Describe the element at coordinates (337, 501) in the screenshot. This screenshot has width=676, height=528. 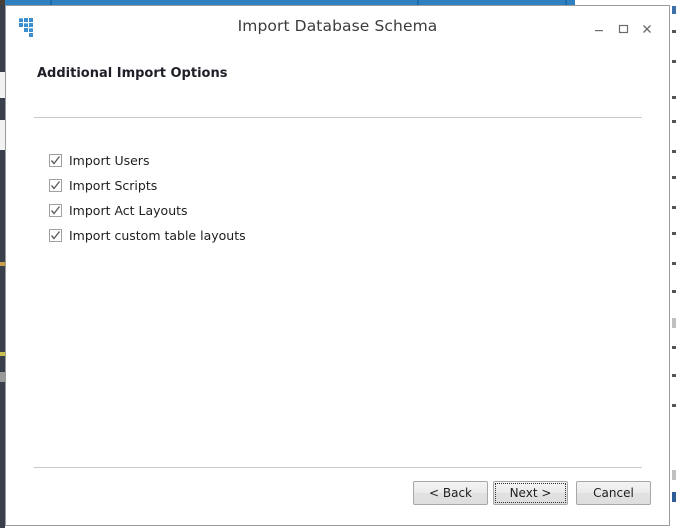
I see `dialog-footer: < Back Next > Cancel` at that location.